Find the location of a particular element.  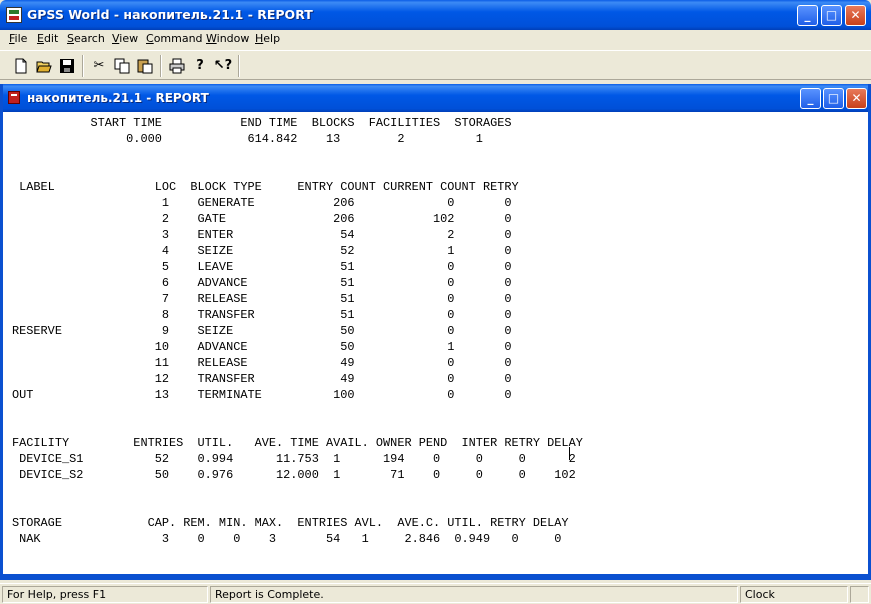

help-icon: ? is located at coordinates (200, 65).